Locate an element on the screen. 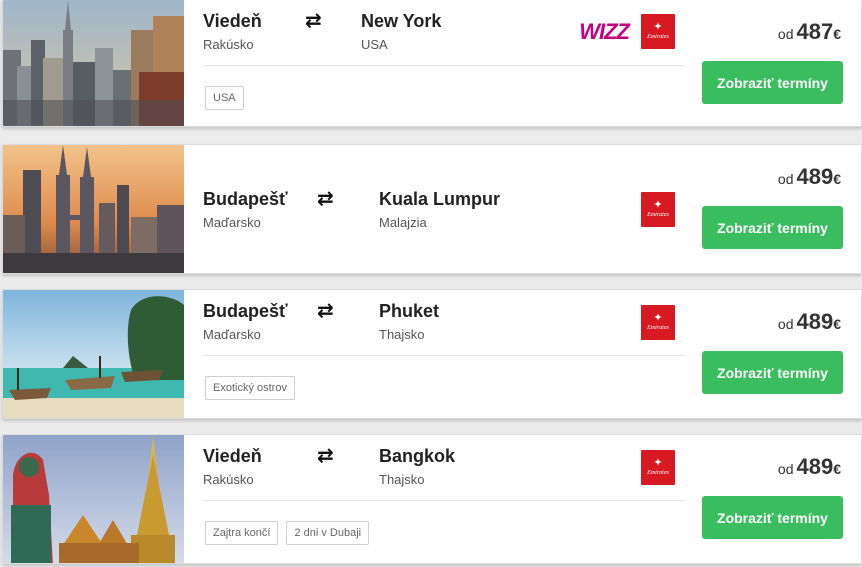  tag-list: USA is located at coordinates (224, 98).